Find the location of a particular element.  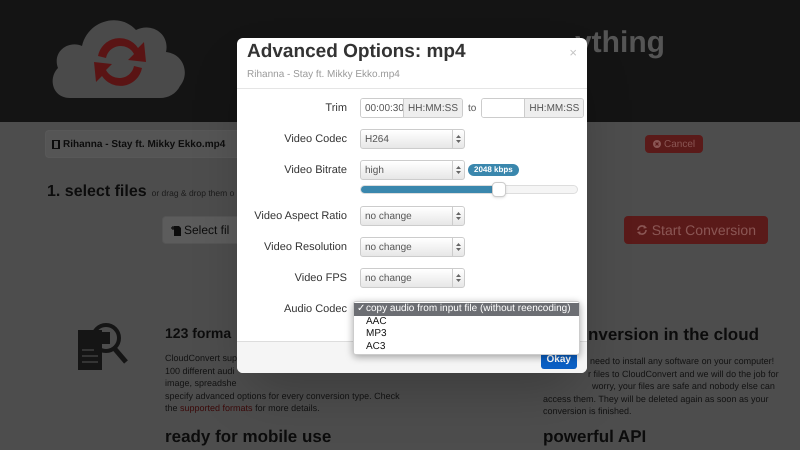

paragraph-line: image, spreadshe is located at coordinates (201, 383).